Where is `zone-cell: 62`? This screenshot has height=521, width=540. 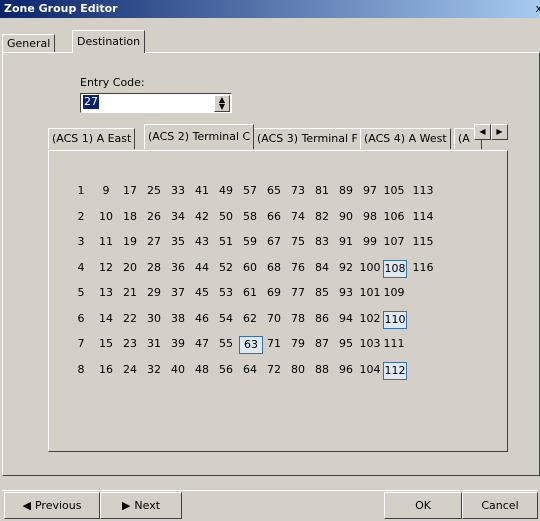 zone-cell: 62 is located at coordinates (250, 319).